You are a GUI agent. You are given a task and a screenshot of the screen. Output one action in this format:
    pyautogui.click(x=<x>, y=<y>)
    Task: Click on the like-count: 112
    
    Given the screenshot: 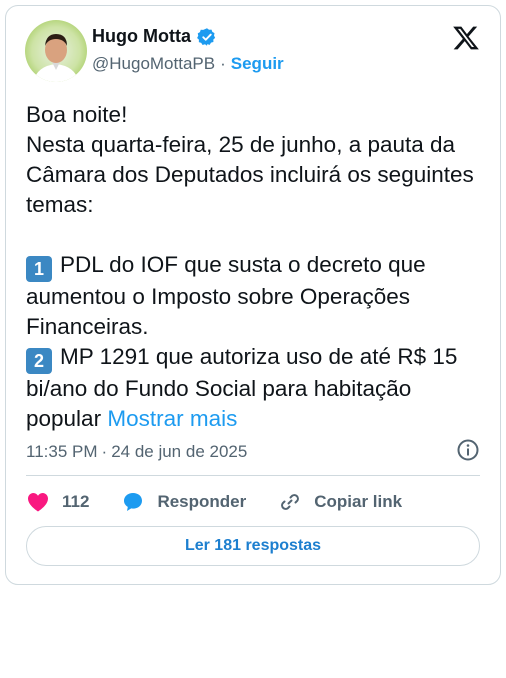 What is the action you would take?
    pyautogui.click(x=76, y=501)
    